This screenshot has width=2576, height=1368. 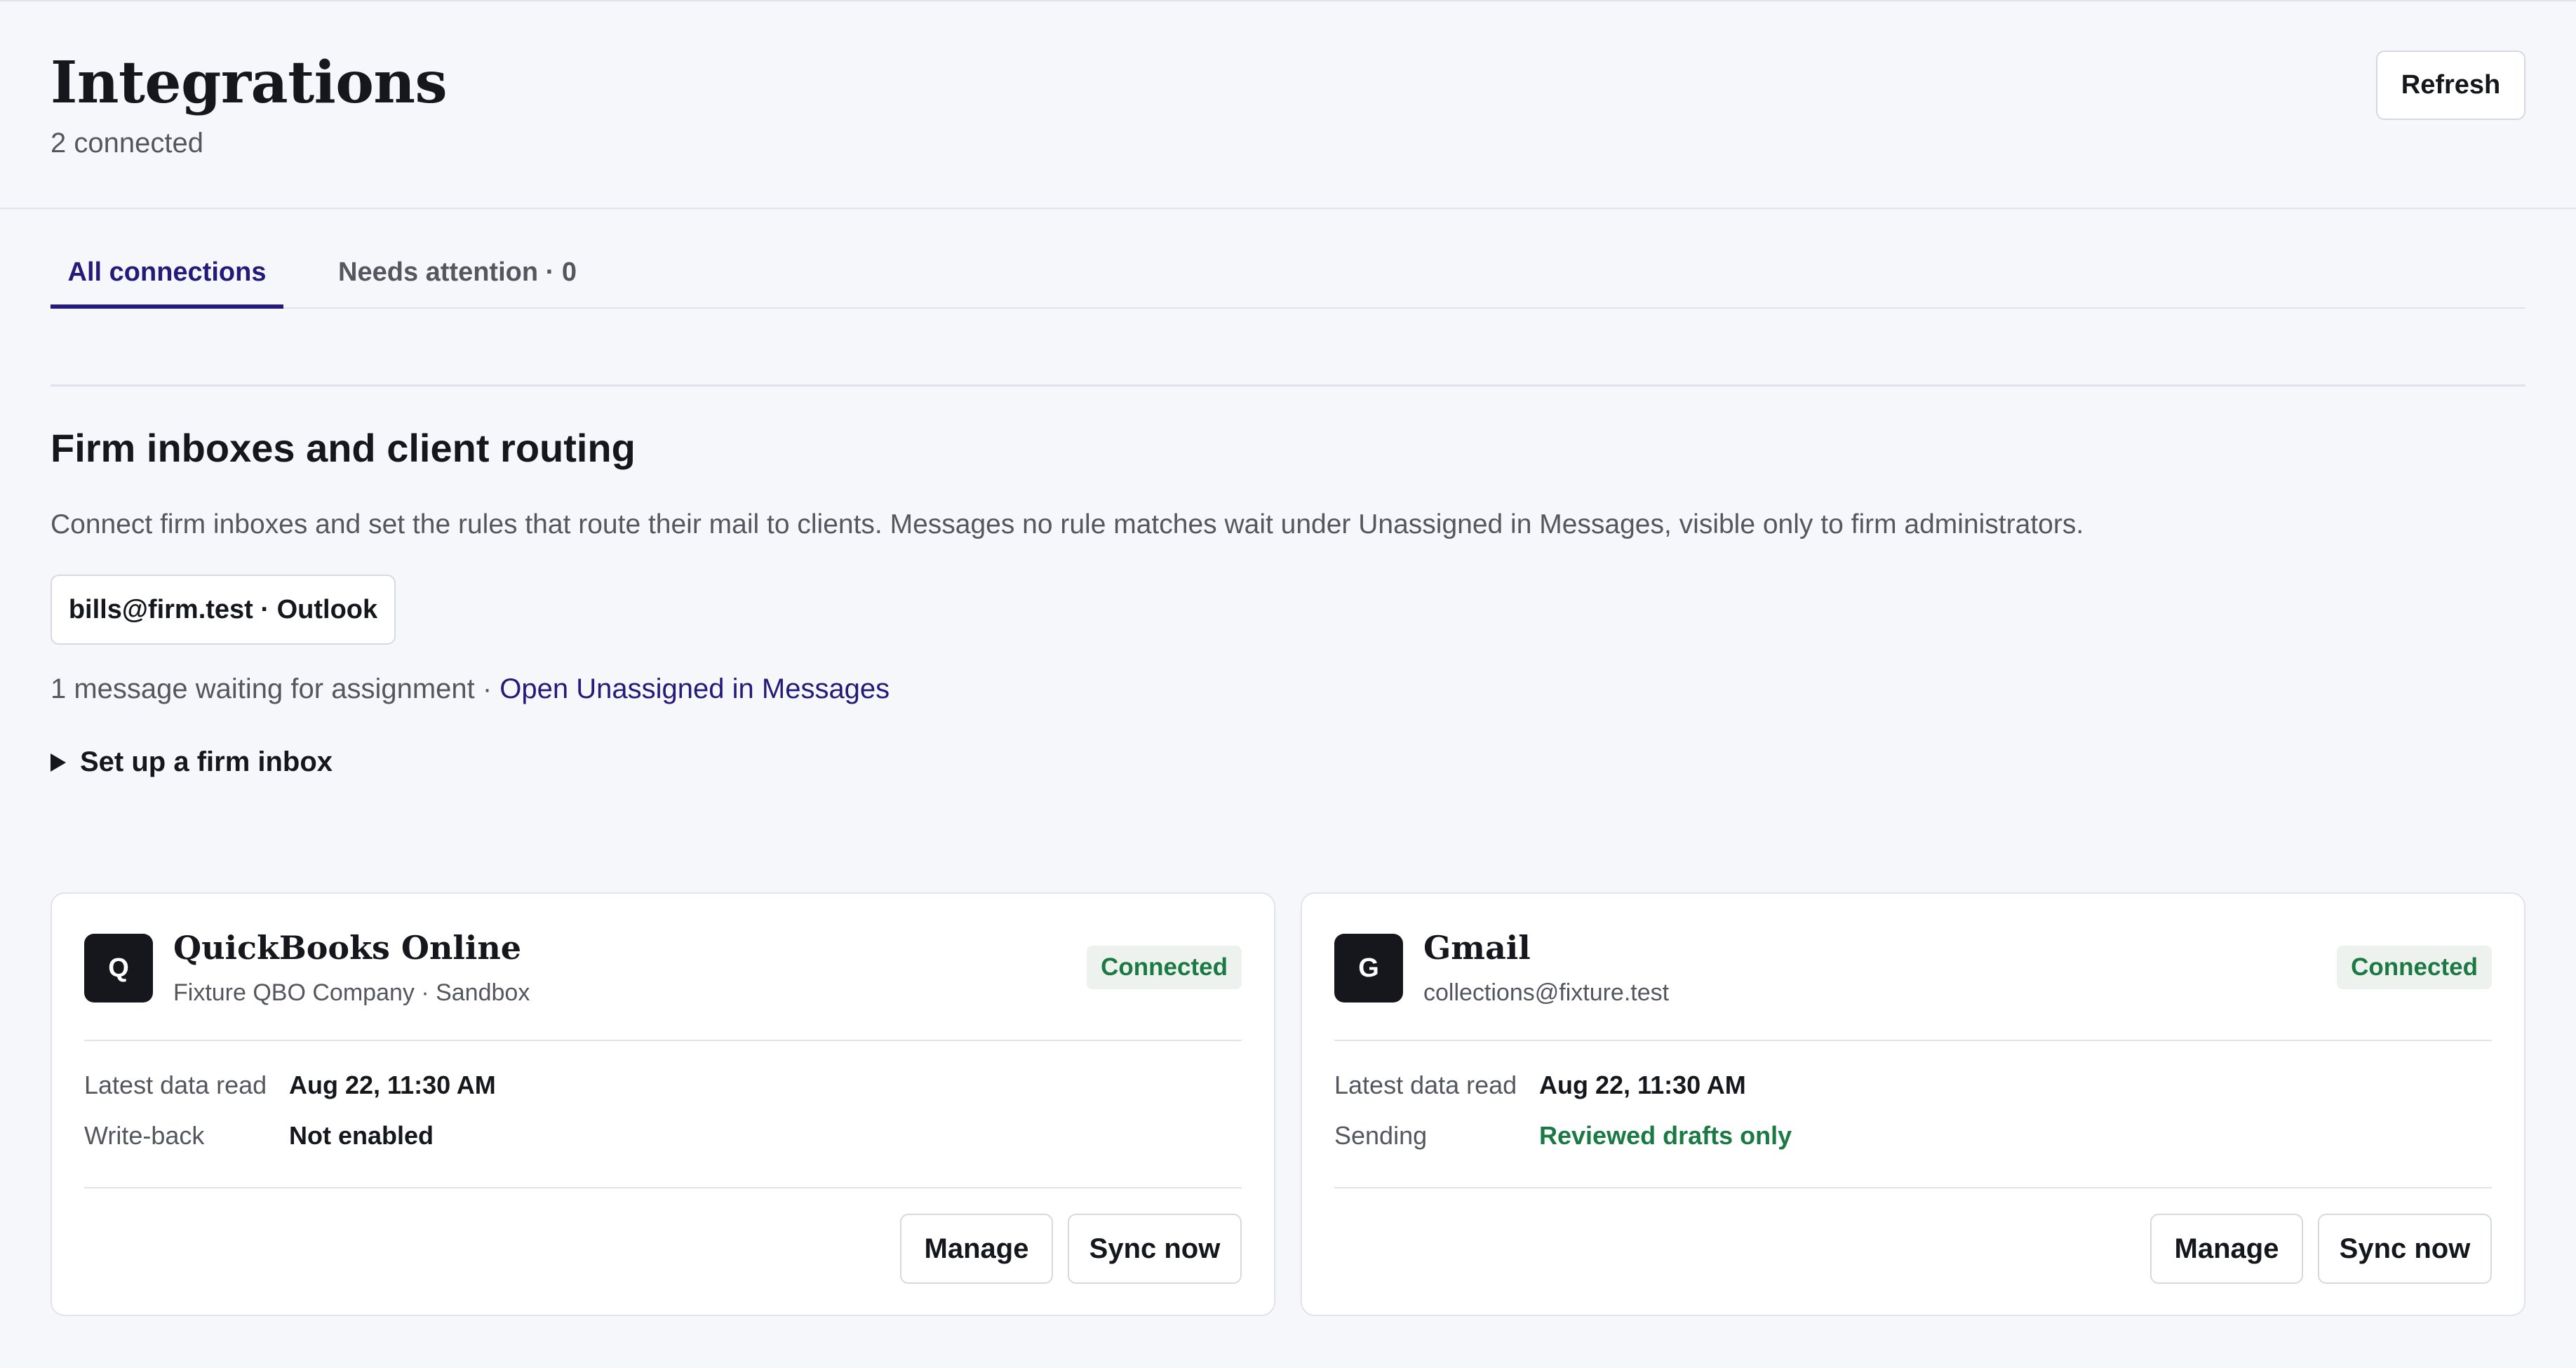 What do you see at coordinates (1368, 968) in the screenshot?
I see `gmail-logo-icon: G` at bounding box center [1368, 968].